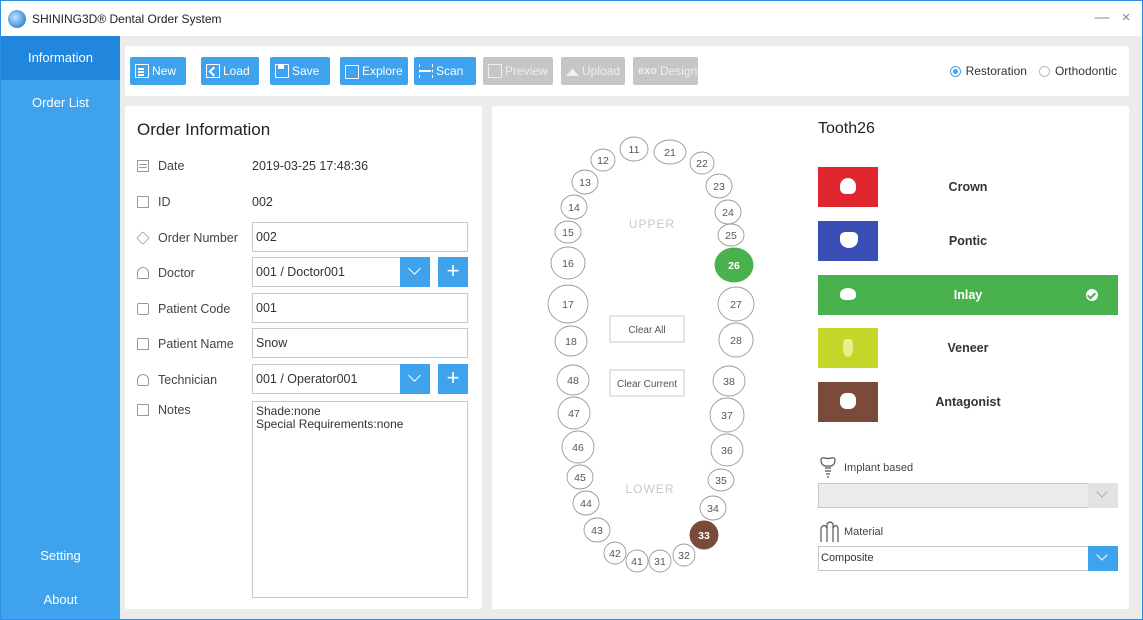  I want to click on tooth-32: 32, so click(684, 555).